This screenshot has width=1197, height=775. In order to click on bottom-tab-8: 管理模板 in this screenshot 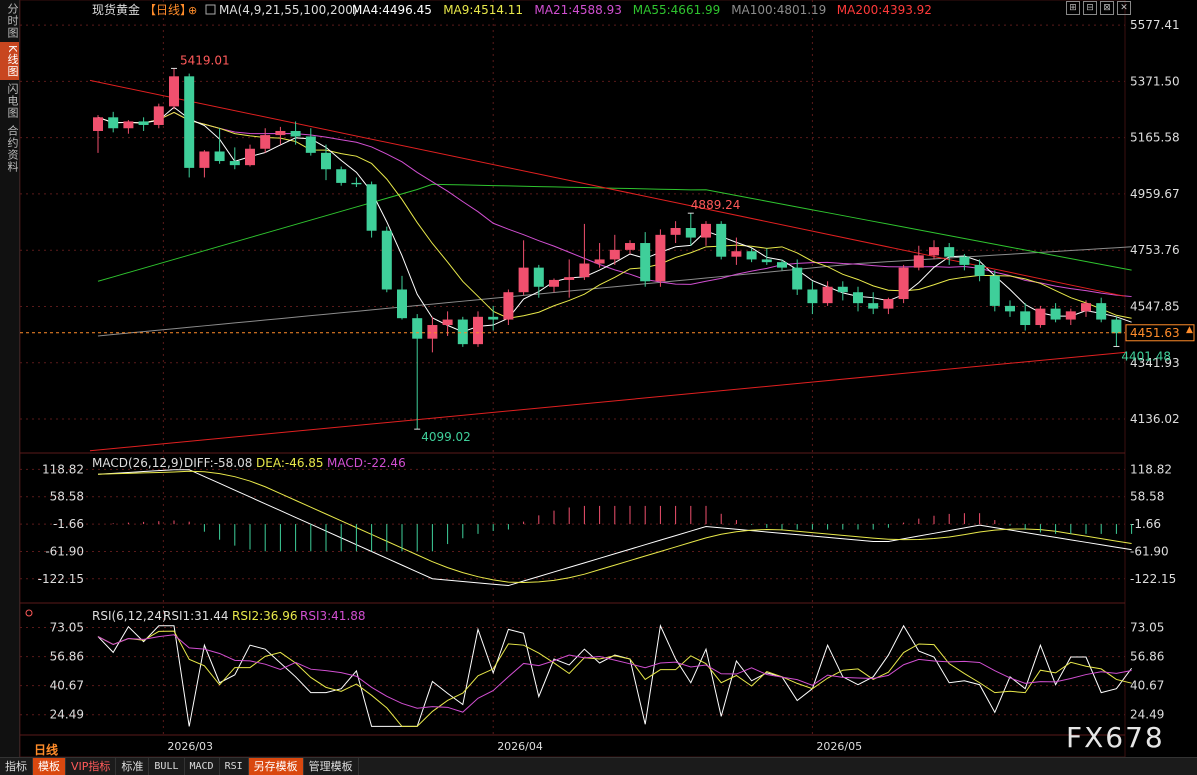, I will do `click(331, 766)`.